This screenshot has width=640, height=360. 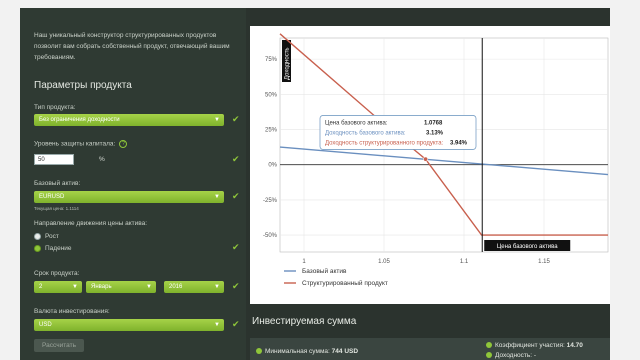 I want to click on marker-label: Цена базового актива, so click(x=527, y=247).